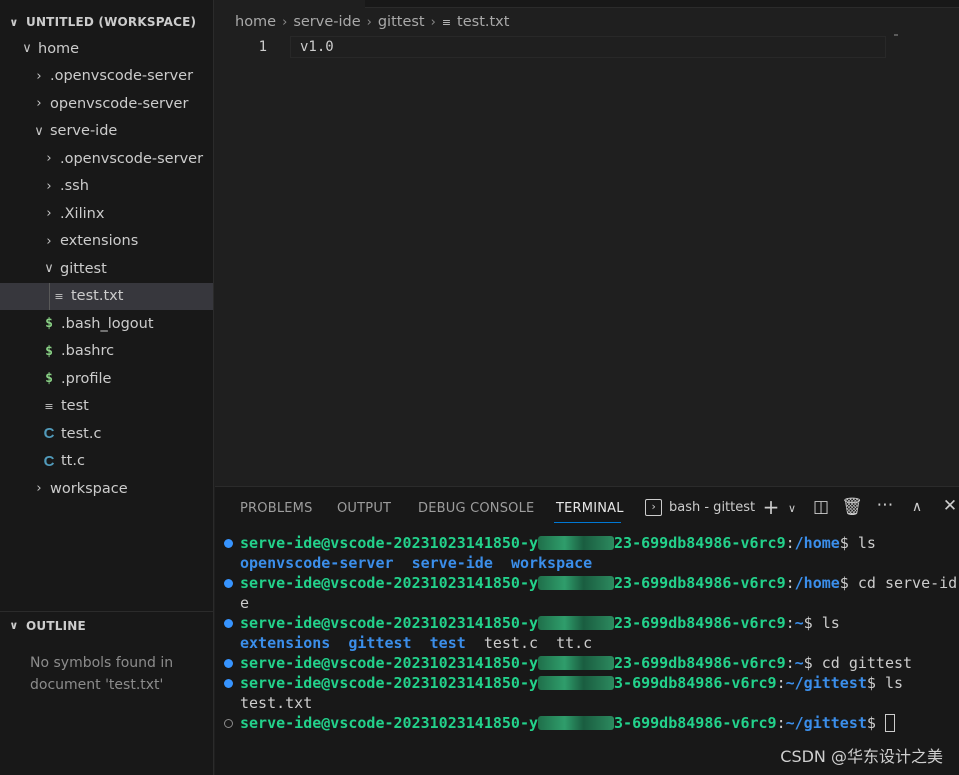 The image size is (959, 775). Describe the element at coordinates (106, 352) in the screenshot. I see `tree-item: $ .bashrc` at that location.